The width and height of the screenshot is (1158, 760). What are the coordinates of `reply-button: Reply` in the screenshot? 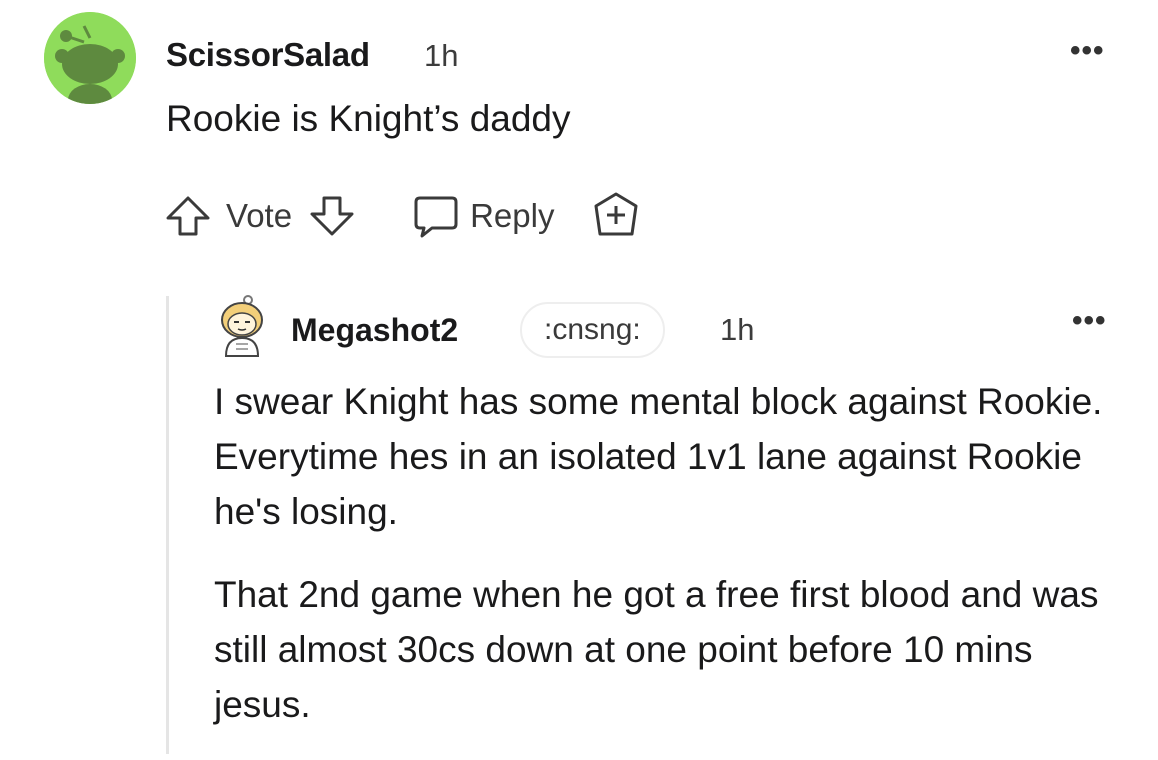 It's located at (482, 216).